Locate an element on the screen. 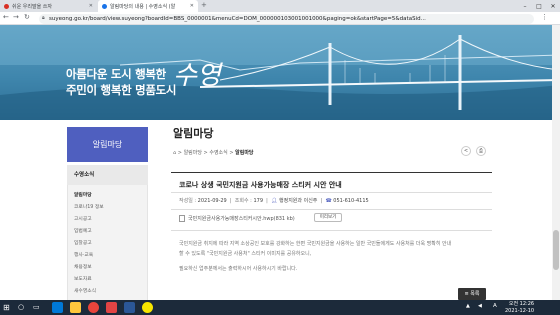 The width and height of the screenshot is (560, 315). volume-icon: ◀ is located at coordinates (480, 306).